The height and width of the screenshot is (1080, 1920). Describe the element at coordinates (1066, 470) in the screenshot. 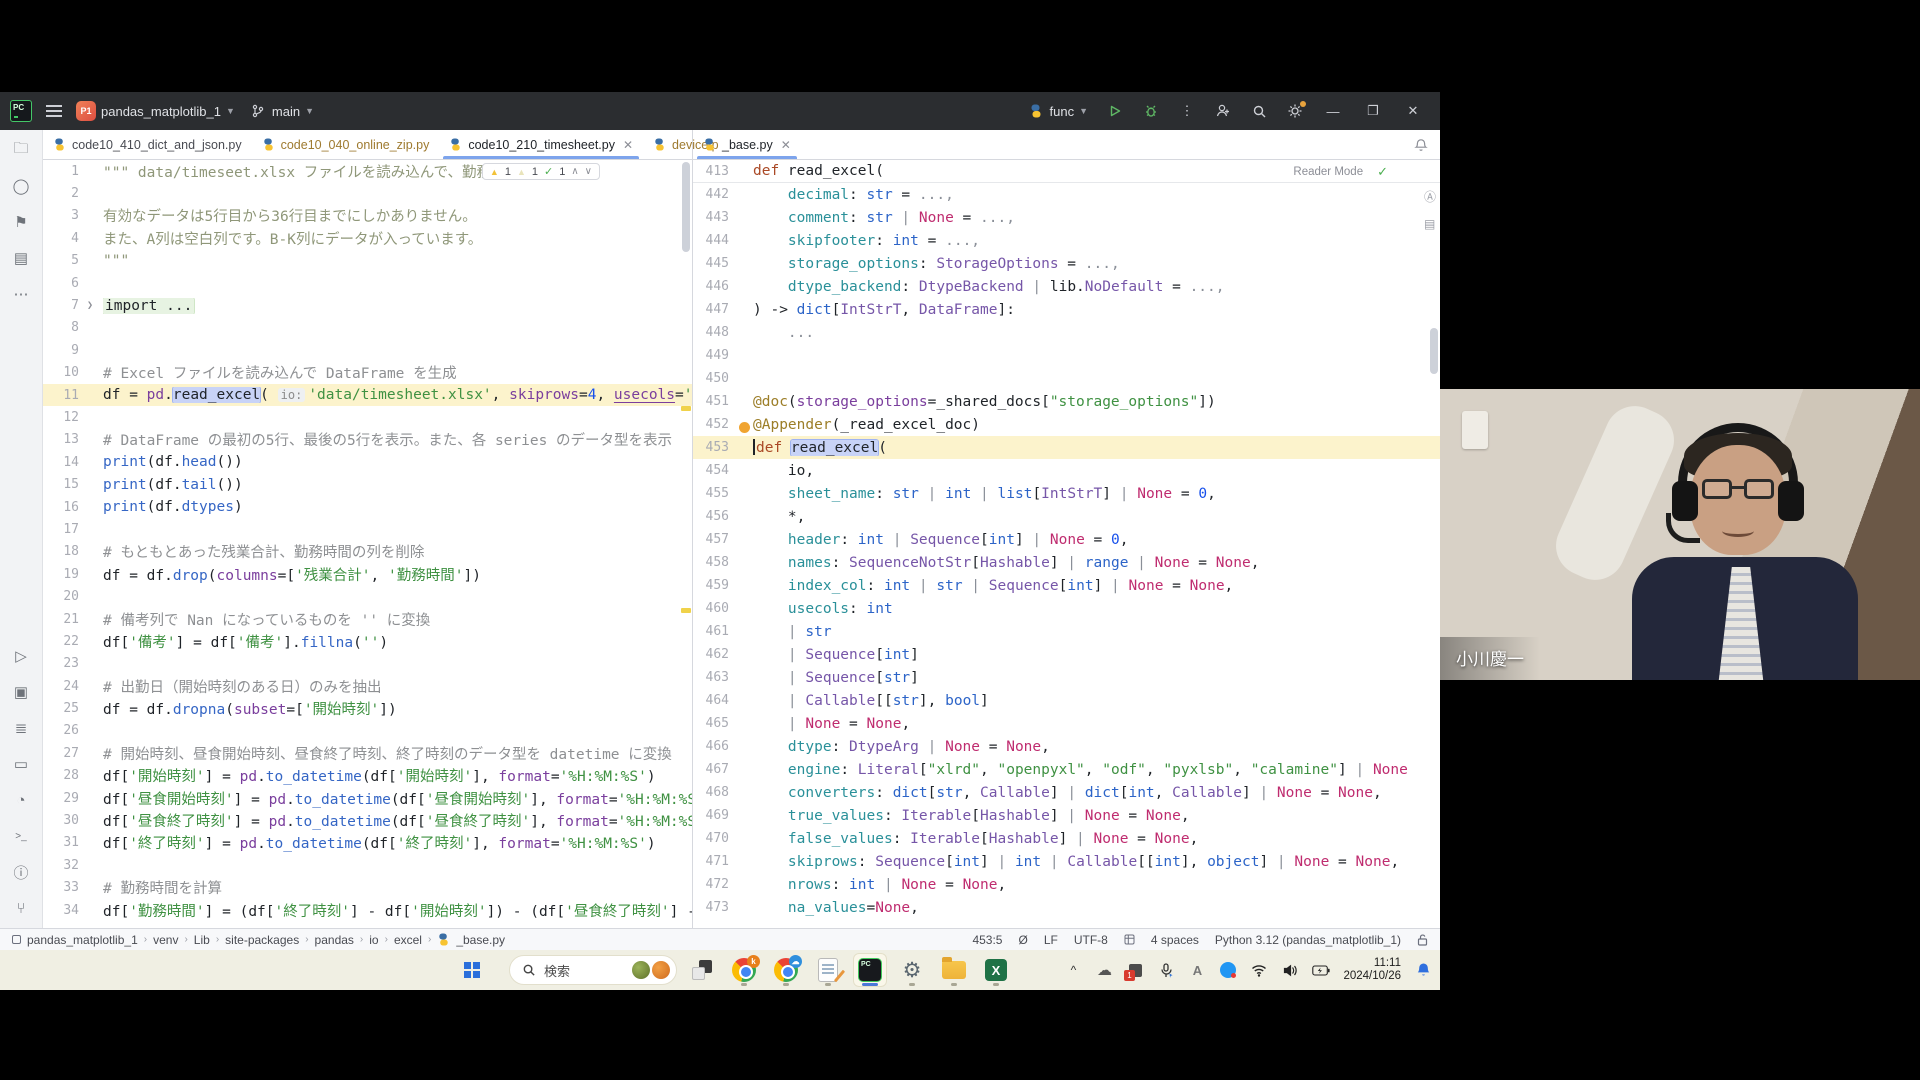

I see `code-line: 454 io,` at that location.